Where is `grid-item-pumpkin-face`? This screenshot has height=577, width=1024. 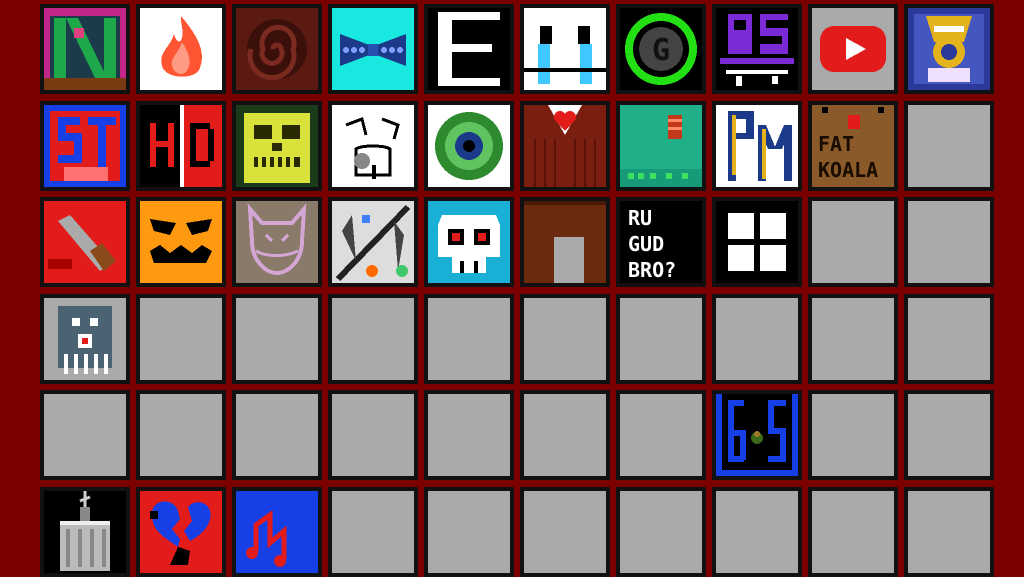
grid-item-pumpkin-face is located at coordinates (181, 242).